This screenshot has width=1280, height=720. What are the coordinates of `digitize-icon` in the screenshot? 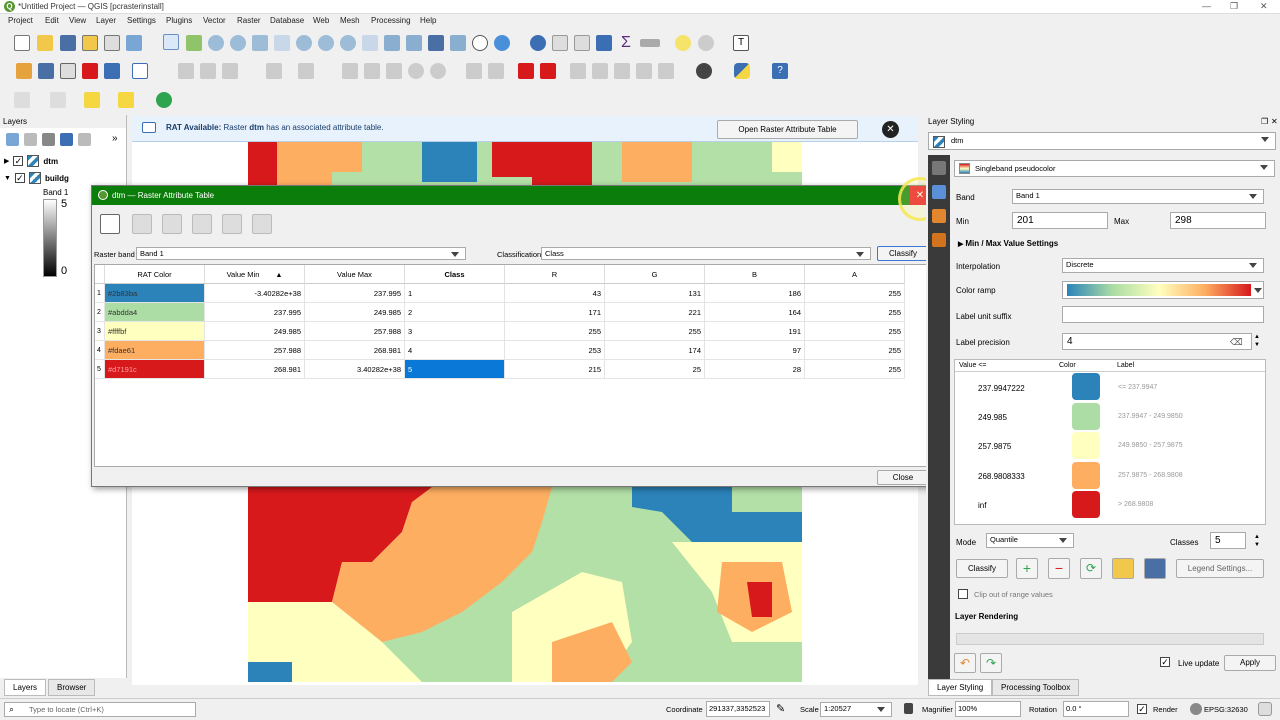 It's located at (22, 100).